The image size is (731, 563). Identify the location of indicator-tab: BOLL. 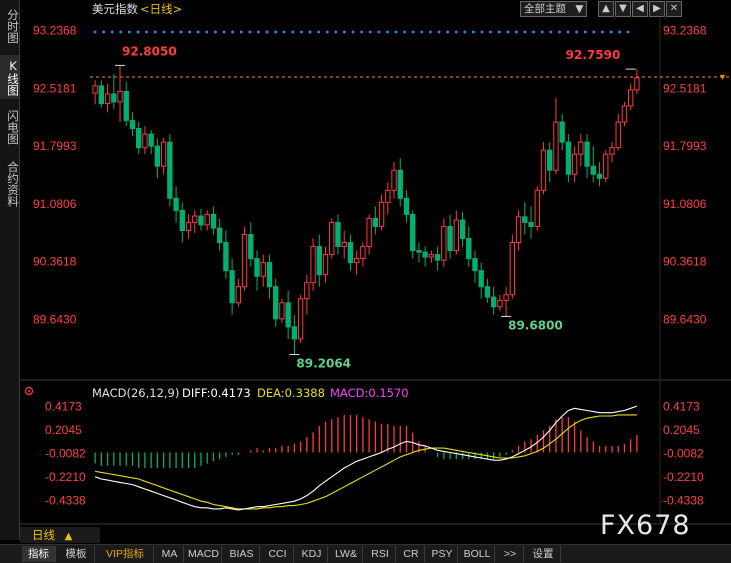
(477, 554).